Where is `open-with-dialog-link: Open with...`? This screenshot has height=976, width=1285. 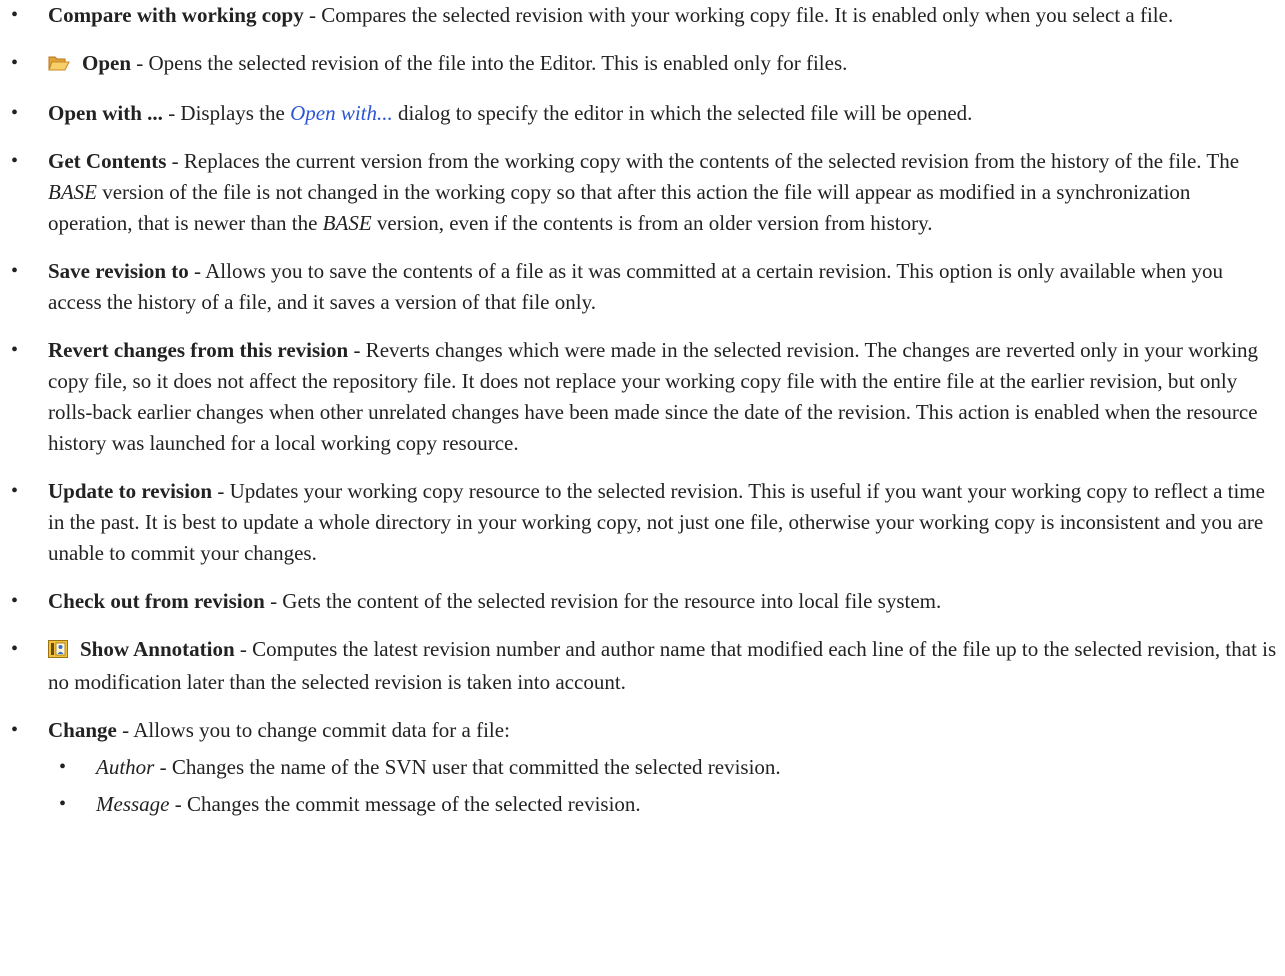 open-with-dialog-link: Open with... is located at coordinates (341, 113).